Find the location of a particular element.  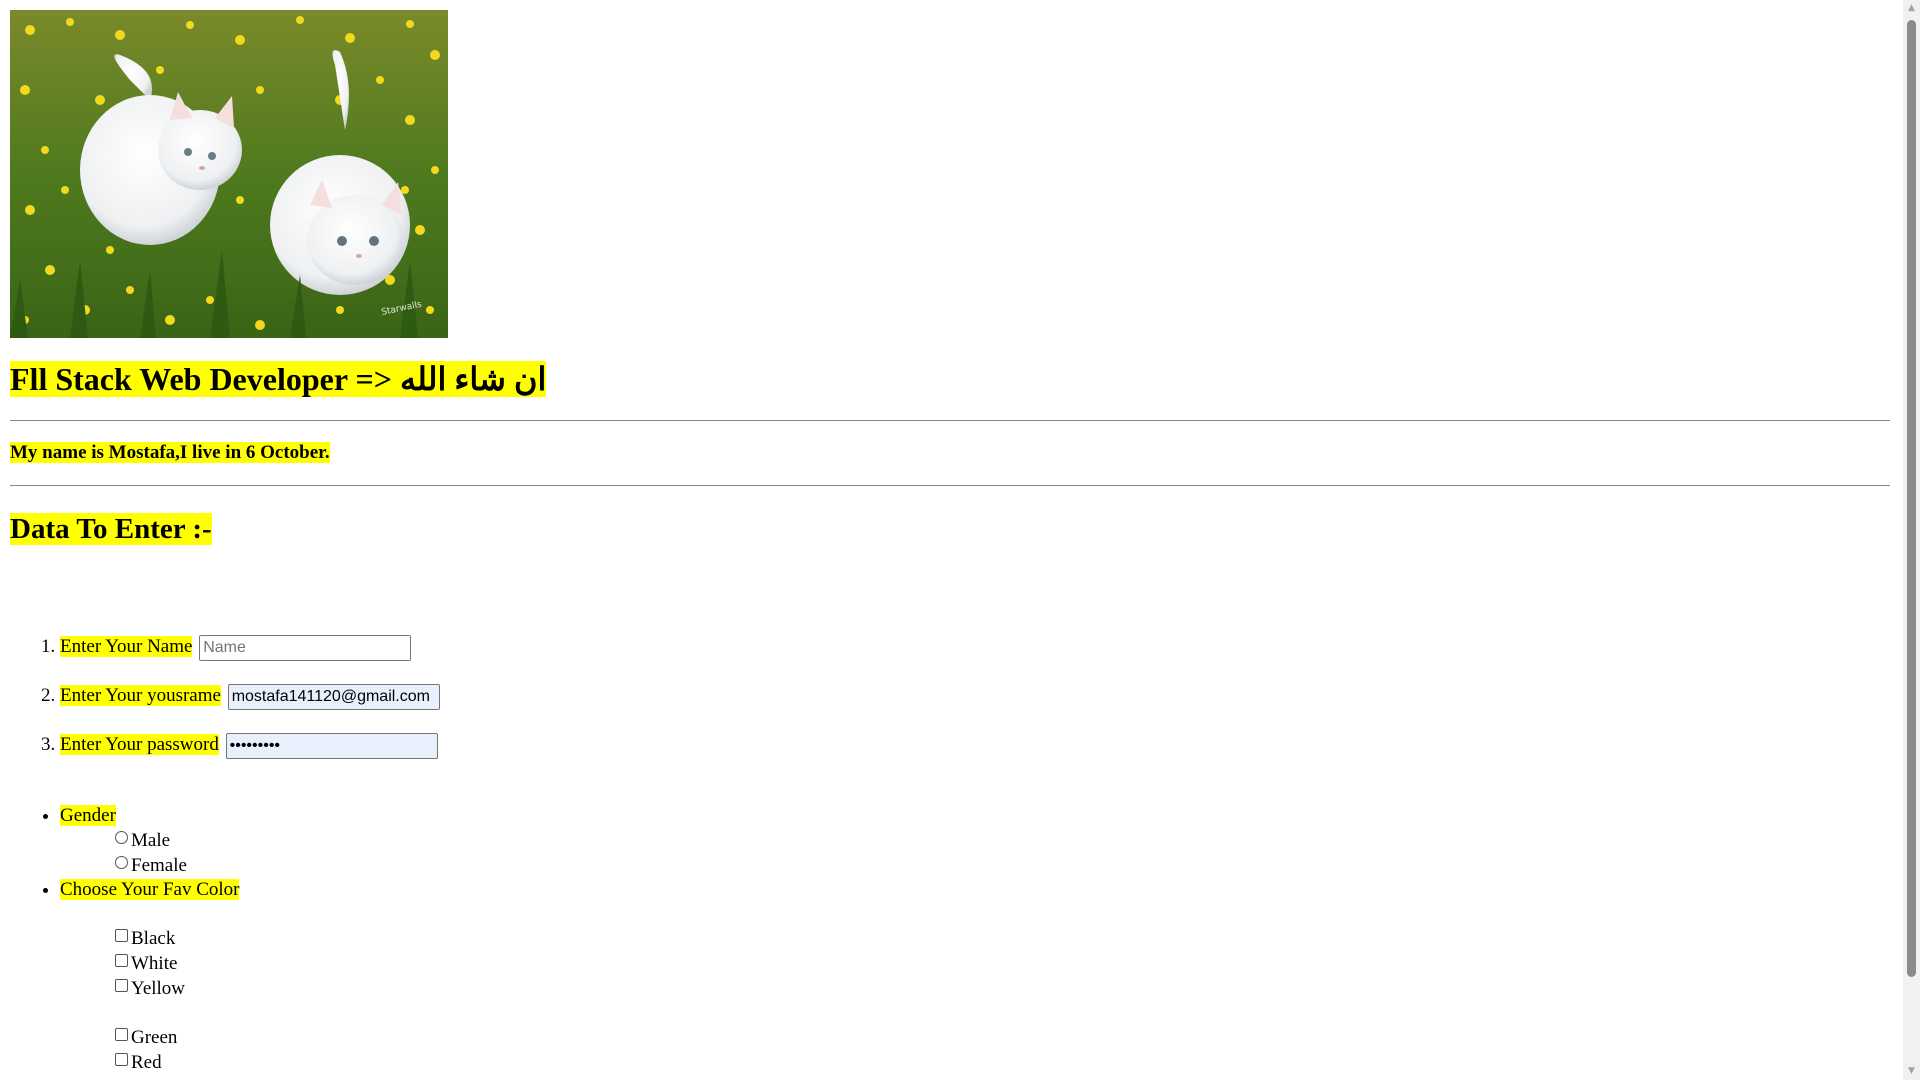

female-label: Female is located at coordinates (159, 865).